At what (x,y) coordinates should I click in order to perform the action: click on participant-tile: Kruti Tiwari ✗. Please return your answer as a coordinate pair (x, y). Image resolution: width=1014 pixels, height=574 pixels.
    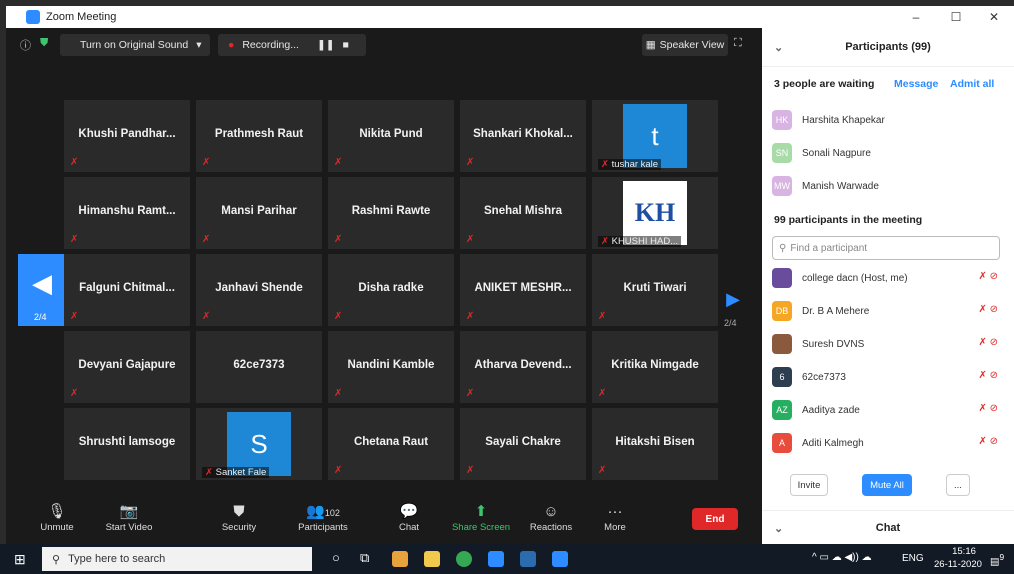
    Looking at the image, I should click on (655, 290).